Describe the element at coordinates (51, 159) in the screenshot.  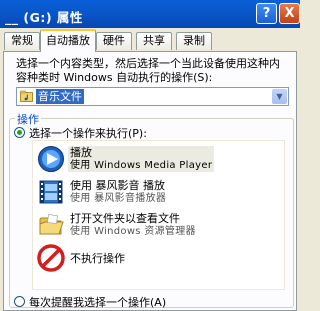
I see `media-player-icon` at that location.